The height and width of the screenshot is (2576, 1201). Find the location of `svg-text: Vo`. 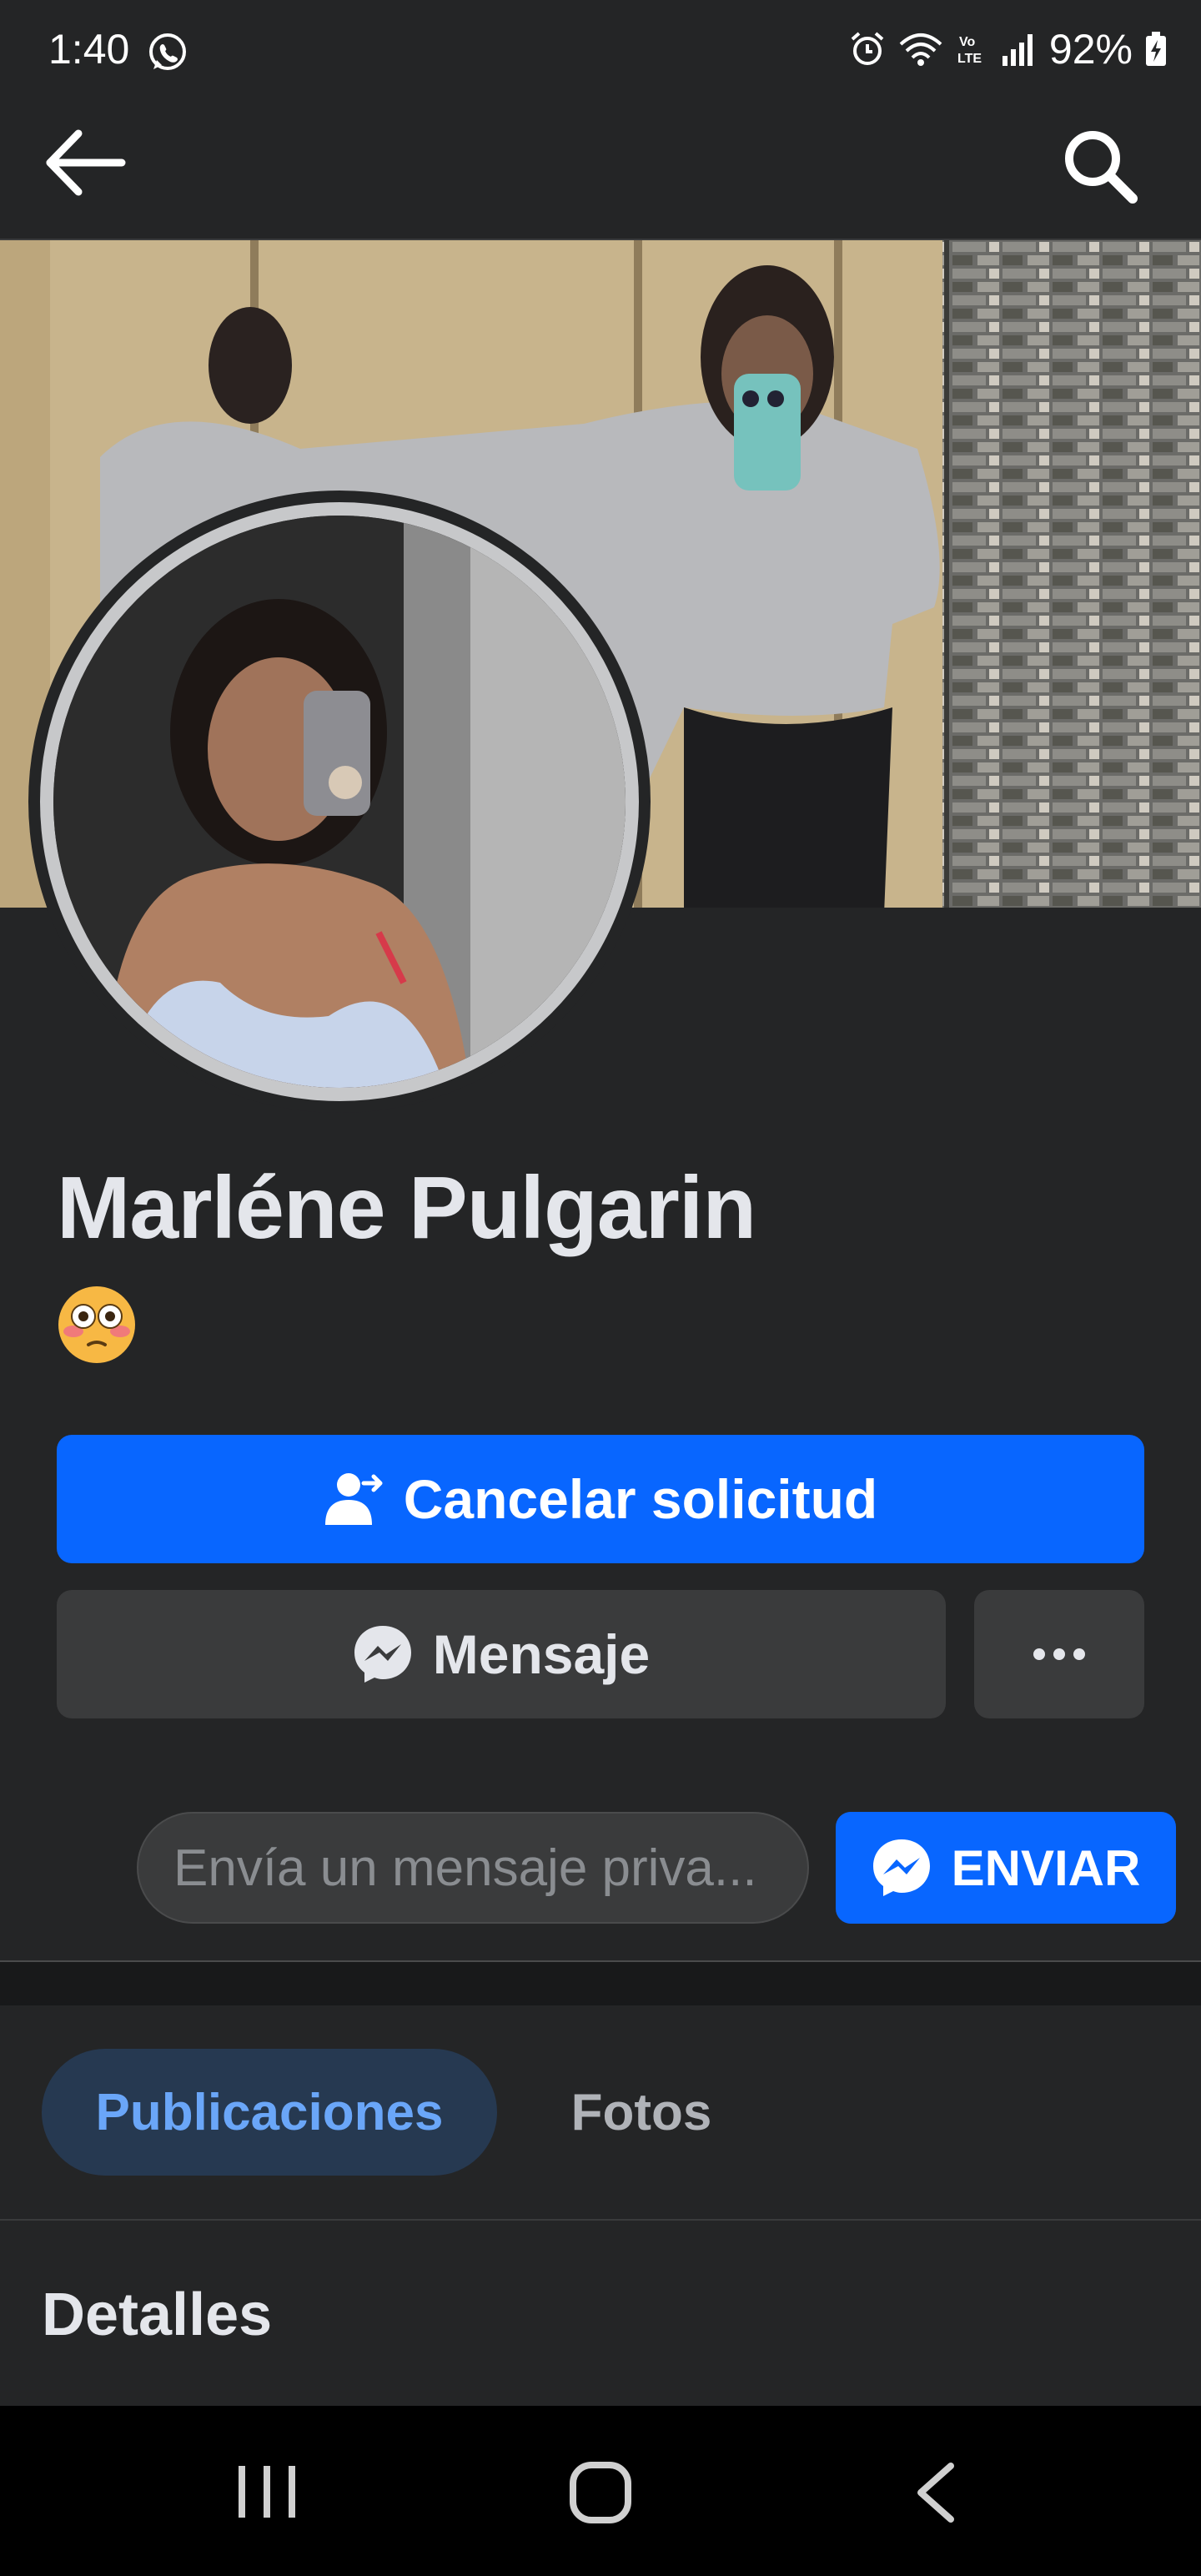

svg-text: Vo is located at coordinates (967, 42).